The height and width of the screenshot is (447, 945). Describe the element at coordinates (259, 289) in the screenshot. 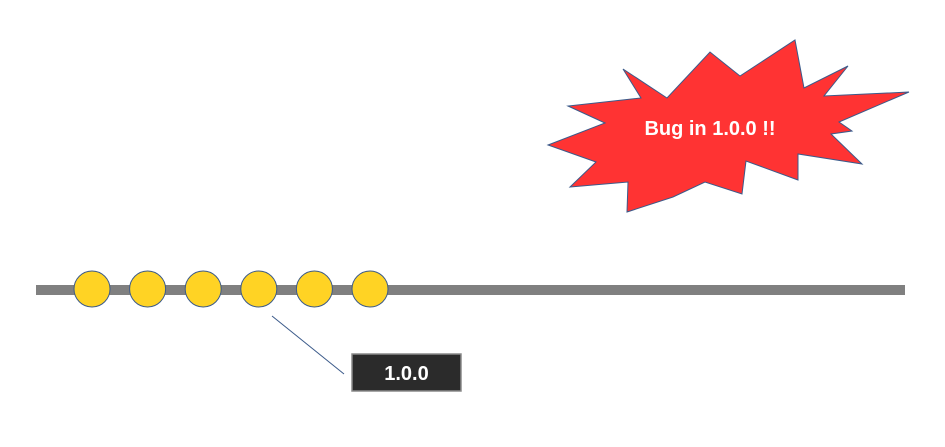

I see `commit-node-tagged` at that location.